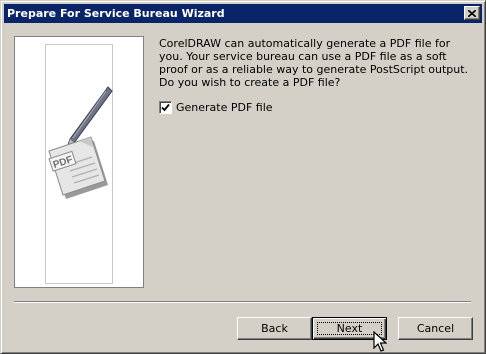  What do you see at coordinates (274, 328) in the screenshot?
I see `back-button: Back` at bounding box center [274, 328].